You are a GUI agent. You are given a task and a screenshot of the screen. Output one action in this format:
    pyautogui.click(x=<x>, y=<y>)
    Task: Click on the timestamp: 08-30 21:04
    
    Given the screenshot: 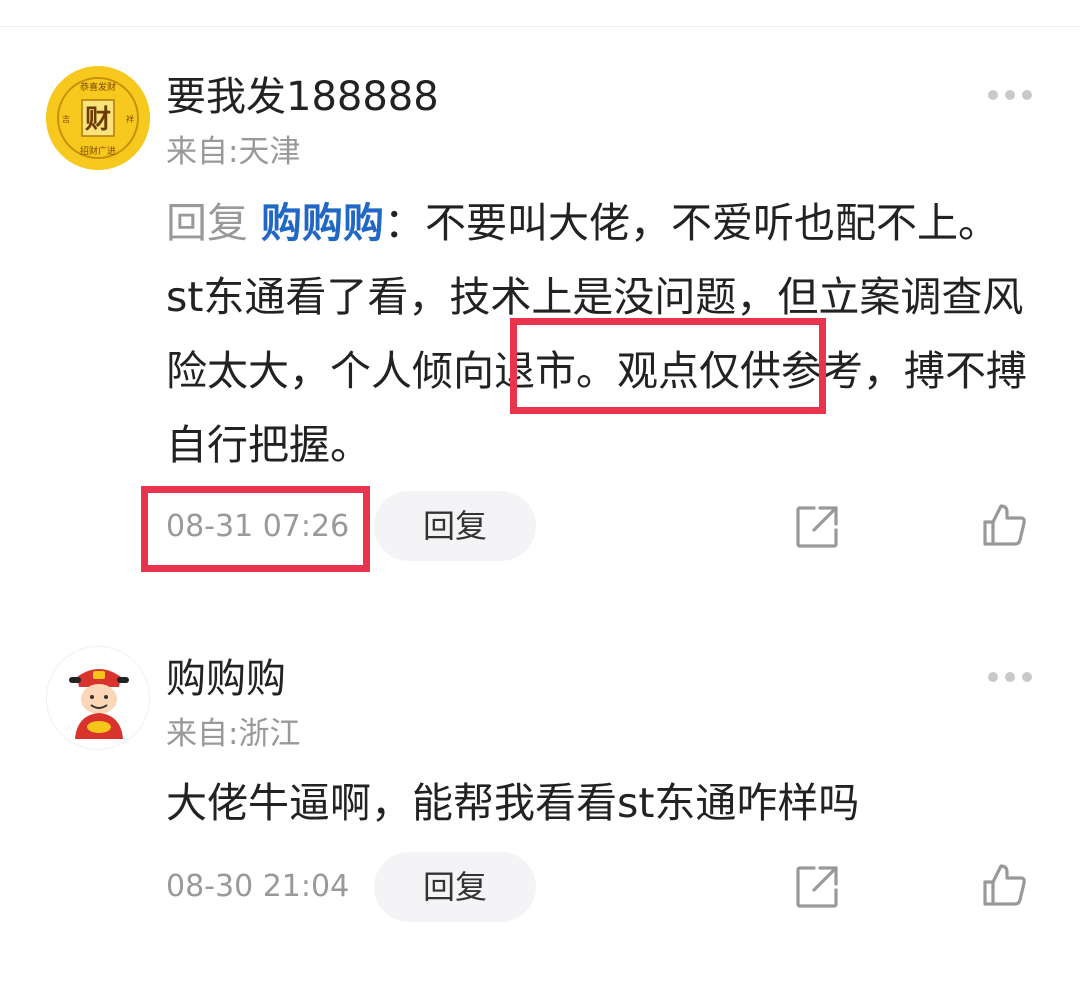 What is the action you would take?
    pyautogui.click(x=258, y=886)
    